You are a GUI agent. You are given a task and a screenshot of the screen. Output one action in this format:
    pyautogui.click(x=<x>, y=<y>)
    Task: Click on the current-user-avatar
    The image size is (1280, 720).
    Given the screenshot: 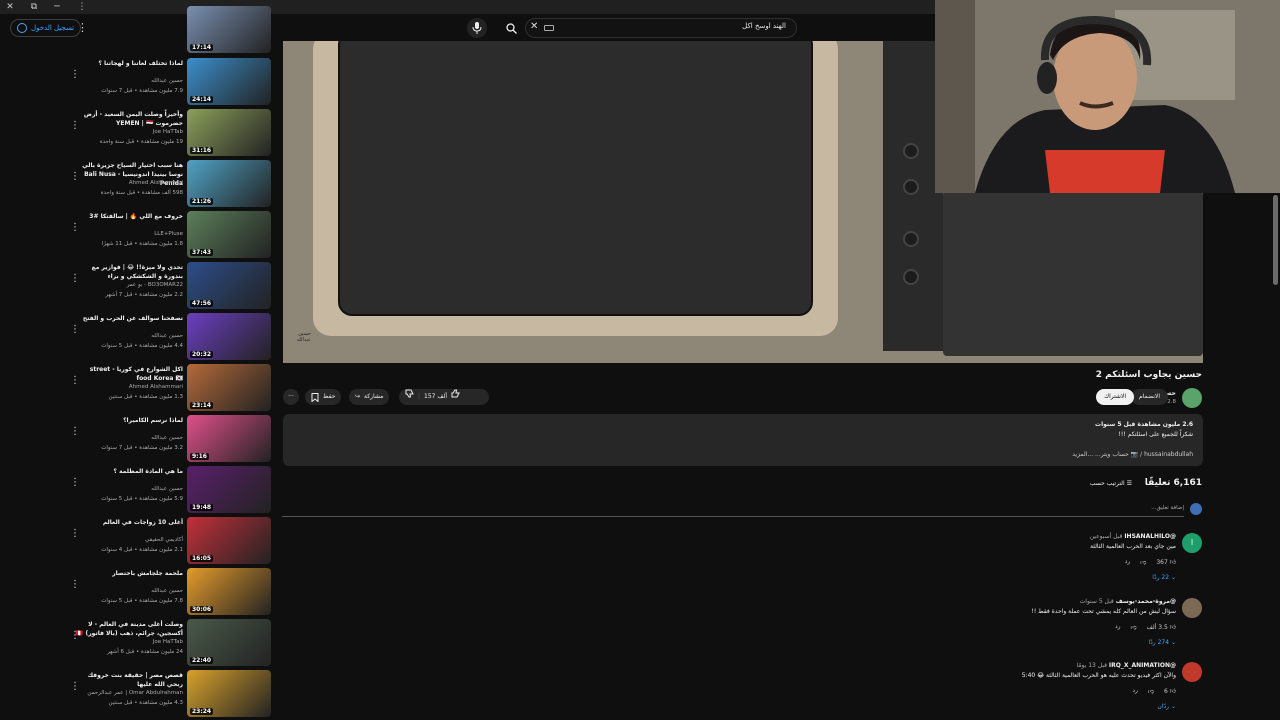 What is the action you would take?
    pyautogui.click(x=1196, y=509)
    